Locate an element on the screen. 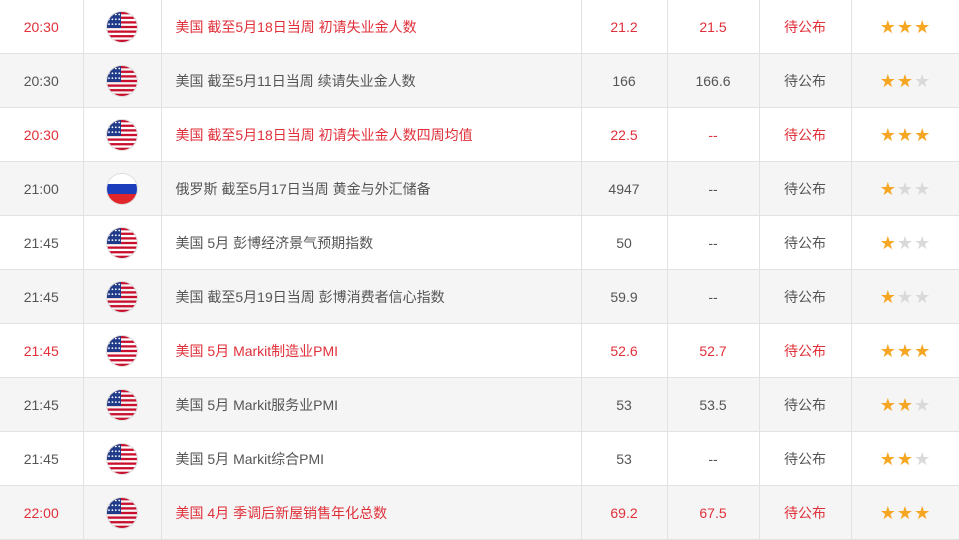  event-time: 20:30 is located at coordinates (42, 134).